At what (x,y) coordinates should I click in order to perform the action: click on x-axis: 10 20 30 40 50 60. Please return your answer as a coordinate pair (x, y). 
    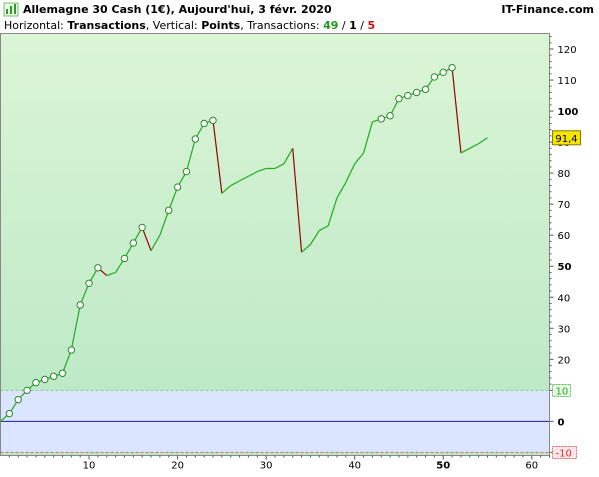
    Looking at the image, I should click on (279, 463).